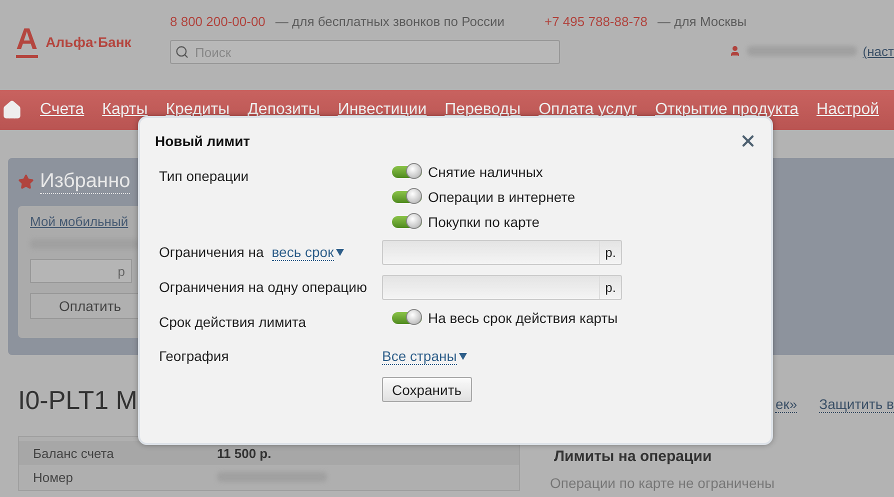  I want to click on logo-text: Альфа·Банк, so click(89, 42).